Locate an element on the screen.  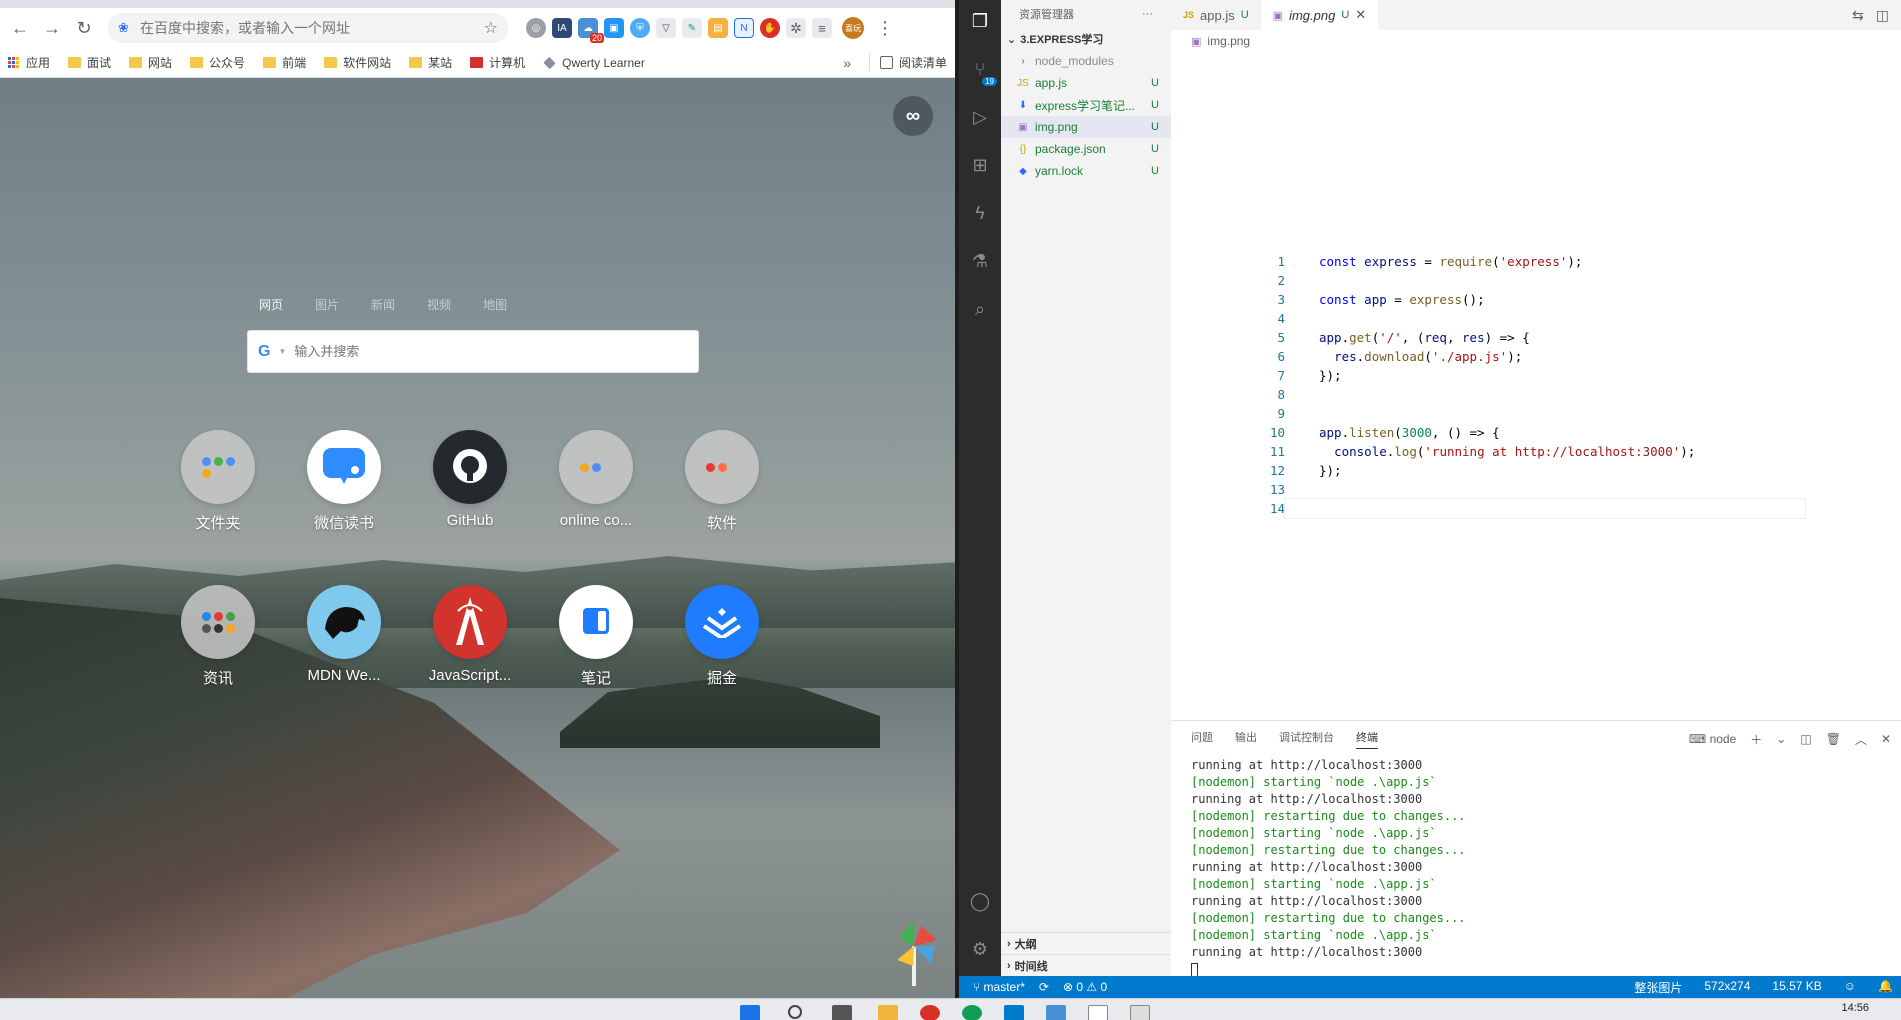
panel-tab: 输出 is located at coordinates (1246, 739).